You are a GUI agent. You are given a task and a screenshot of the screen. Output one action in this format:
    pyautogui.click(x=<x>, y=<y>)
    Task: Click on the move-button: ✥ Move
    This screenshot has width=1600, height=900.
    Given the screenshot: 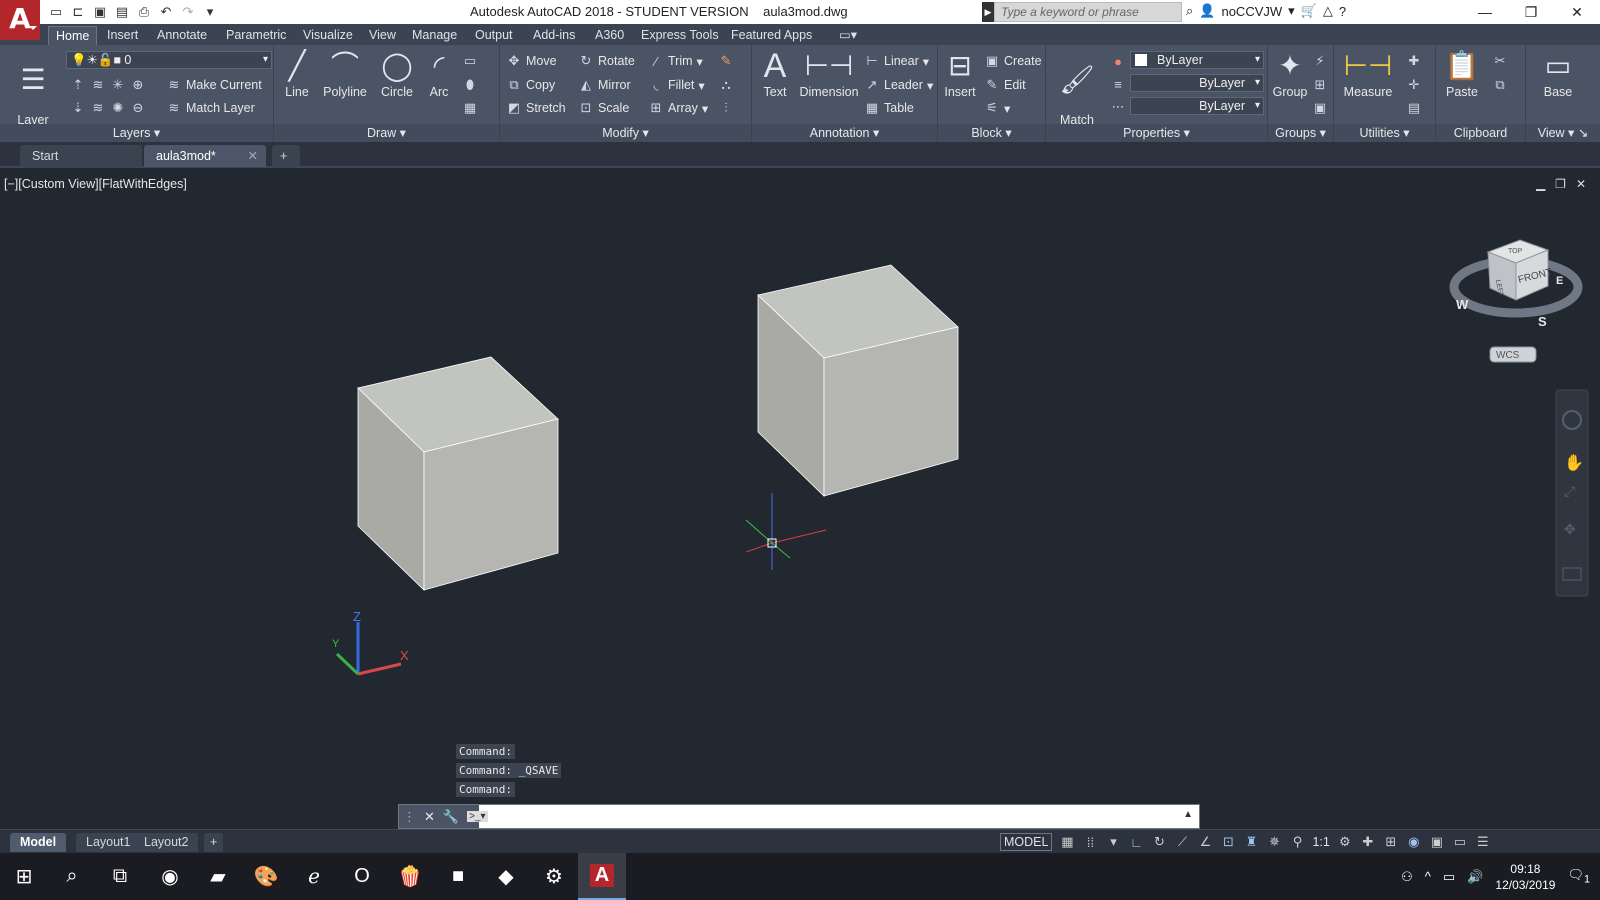 What is the action you would take?
    pyautogui.click(x=531, y=61)
    